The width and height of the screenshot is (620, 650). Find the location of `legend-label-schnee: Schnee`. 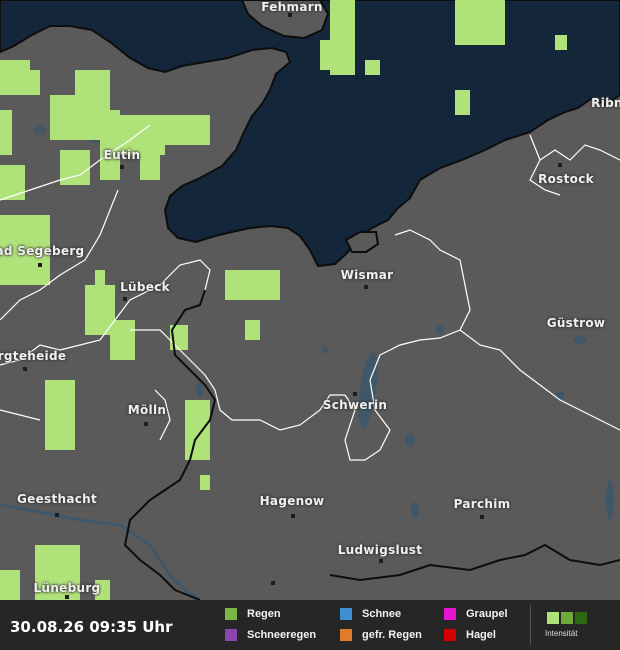

legend-label-schnee: Schnee is located at coordinates (382, 614).